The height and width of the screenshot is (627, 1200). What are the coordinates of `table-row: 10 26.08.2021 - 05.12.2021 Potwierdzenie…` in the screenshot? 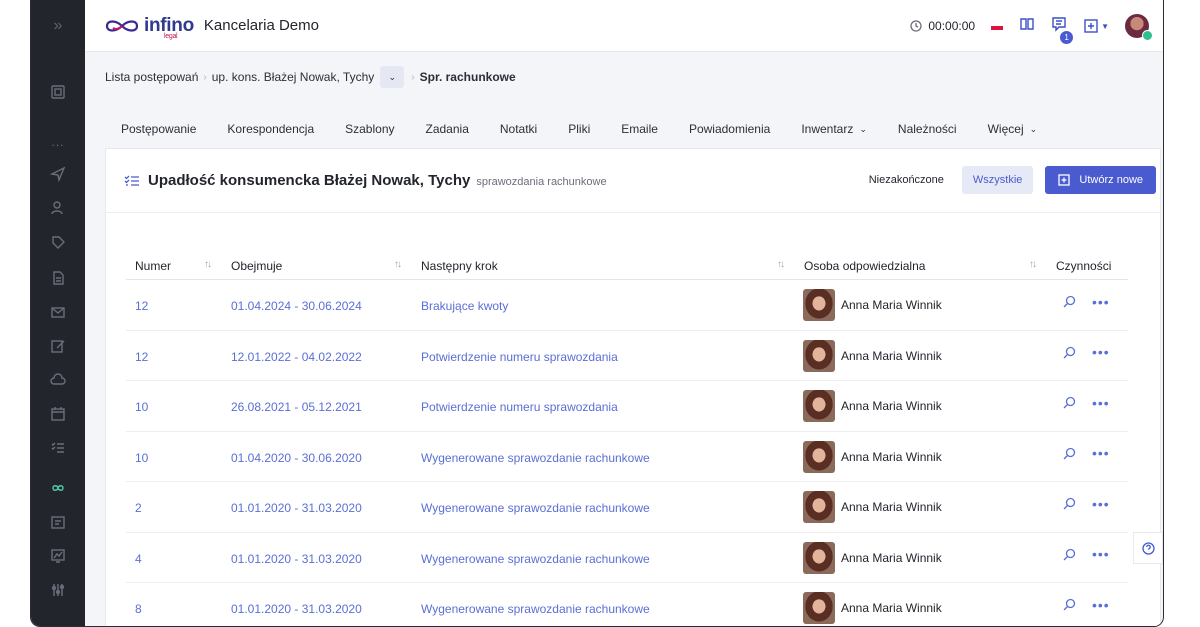 It's located at (627, 406).